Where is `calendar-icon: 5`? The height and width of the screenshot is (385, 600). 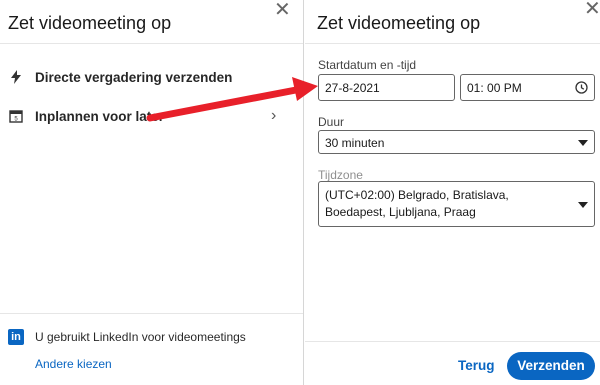 calendar-icon: 5 is located at coordinates (16, 116).